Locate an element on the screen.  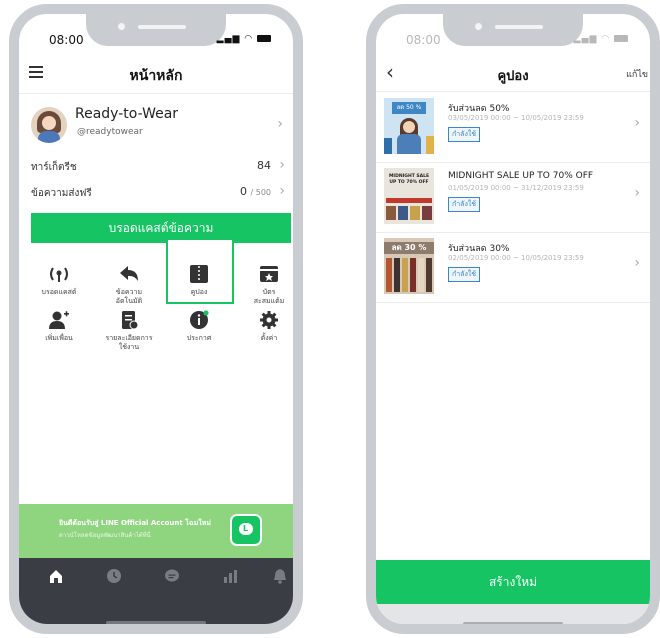
create-coupon-button: สร้างใหม่ is located at coordinates (513, 582).